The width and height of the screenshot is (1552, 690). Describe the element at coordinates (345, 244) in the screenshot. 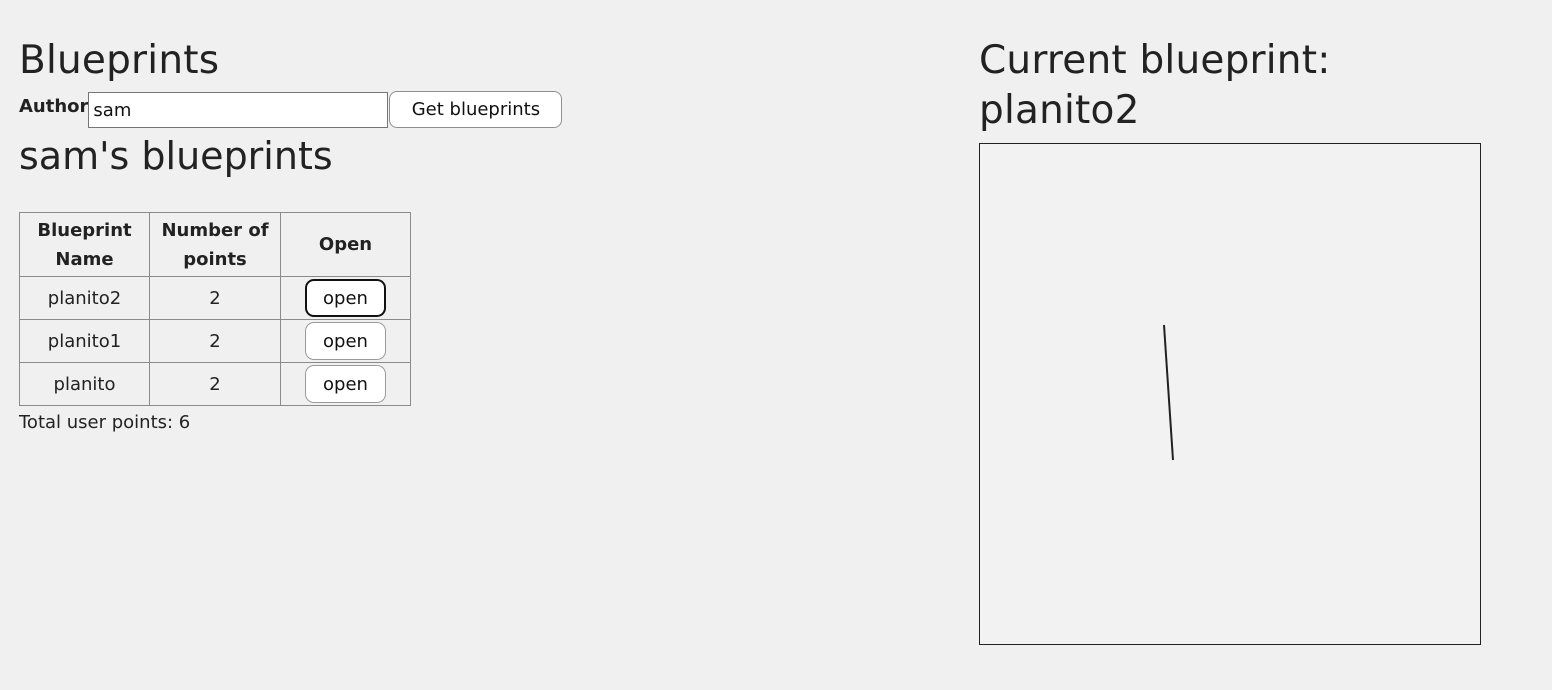

I see `column-header-open: Open` at that location.